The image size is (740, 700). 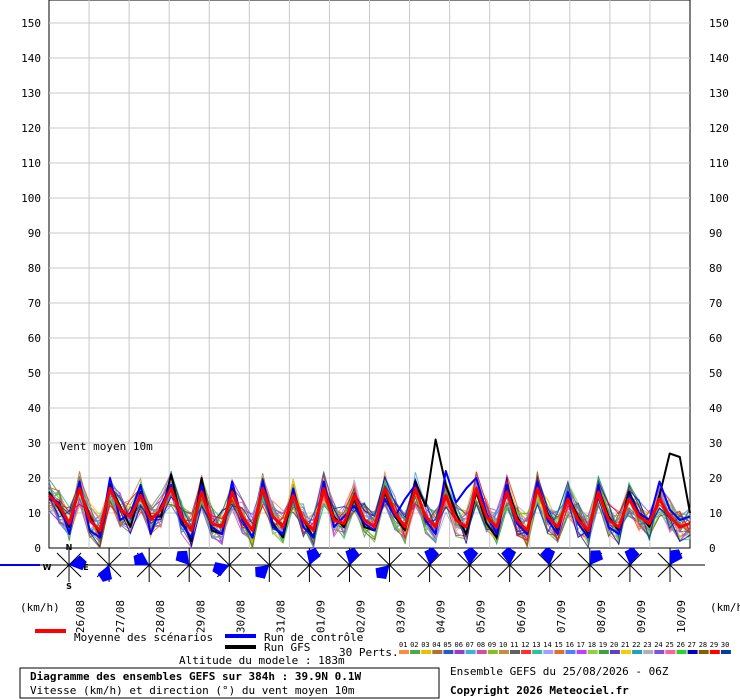 I want to click on legend-mean-label: Moyenne des scénarios, so click(x=143, y=637).